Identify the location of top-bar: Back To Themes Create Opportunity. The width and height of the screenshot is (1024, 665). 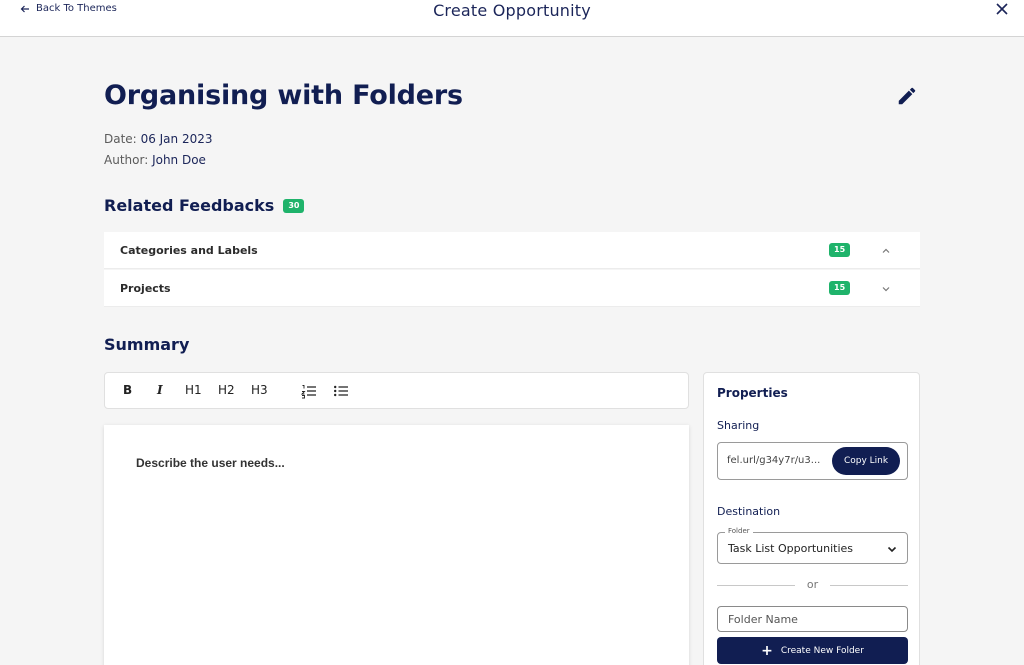
(512, 18).